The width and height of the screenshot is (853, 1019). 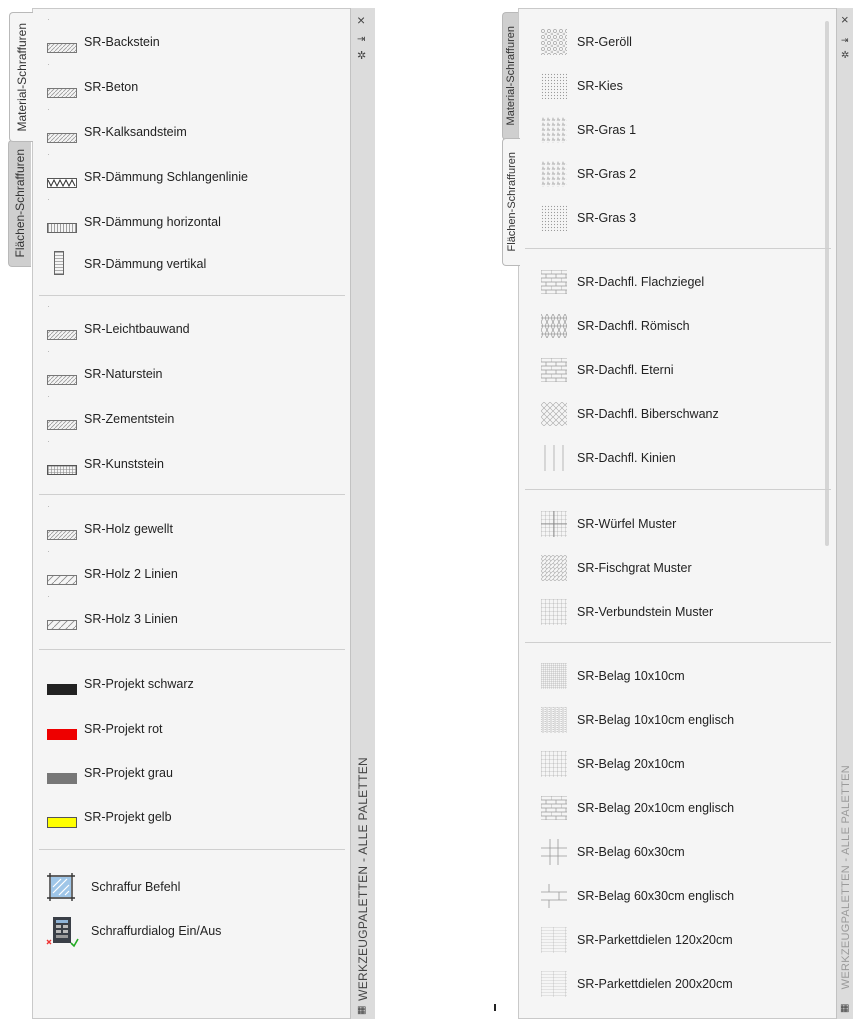 I want to click on pattern-cube-icon, so click(x=554, y=524).